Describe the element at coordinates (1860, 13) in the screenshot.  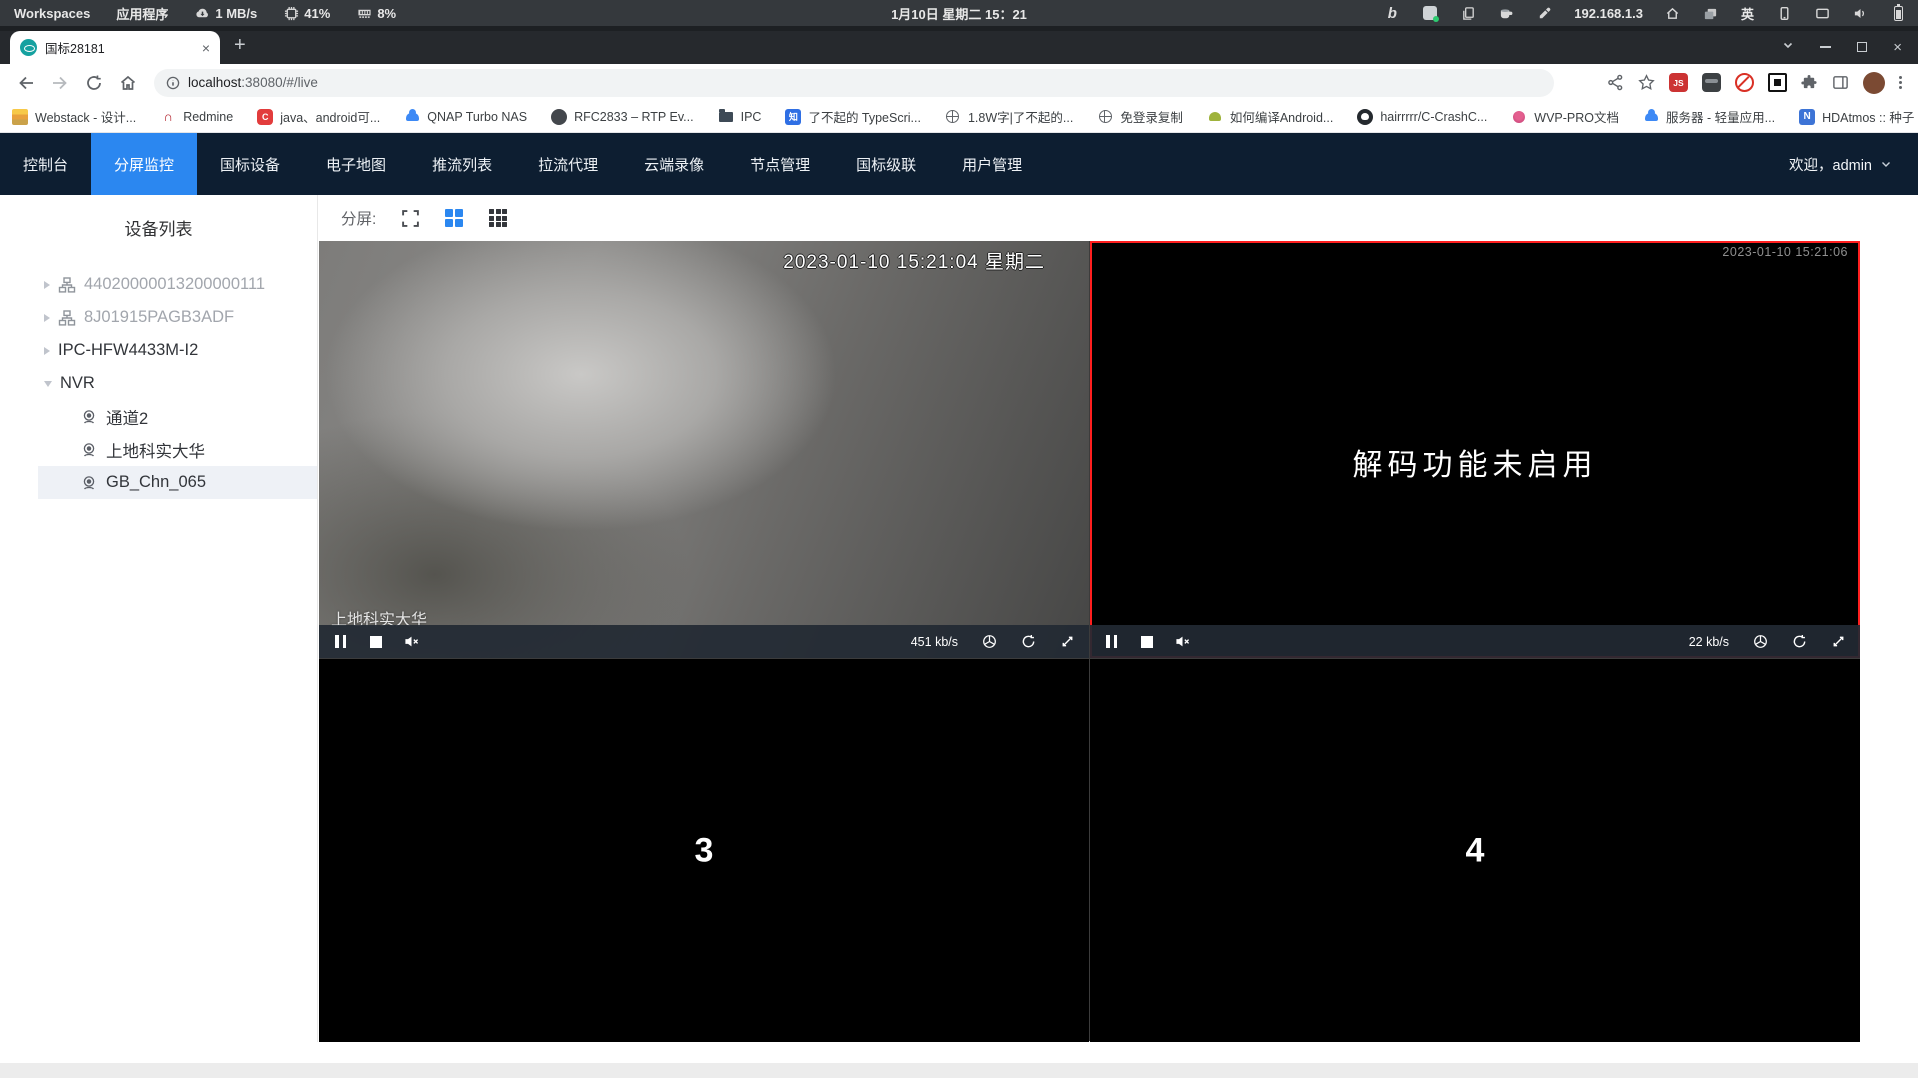
I see `volume-tray-icon` at that location.